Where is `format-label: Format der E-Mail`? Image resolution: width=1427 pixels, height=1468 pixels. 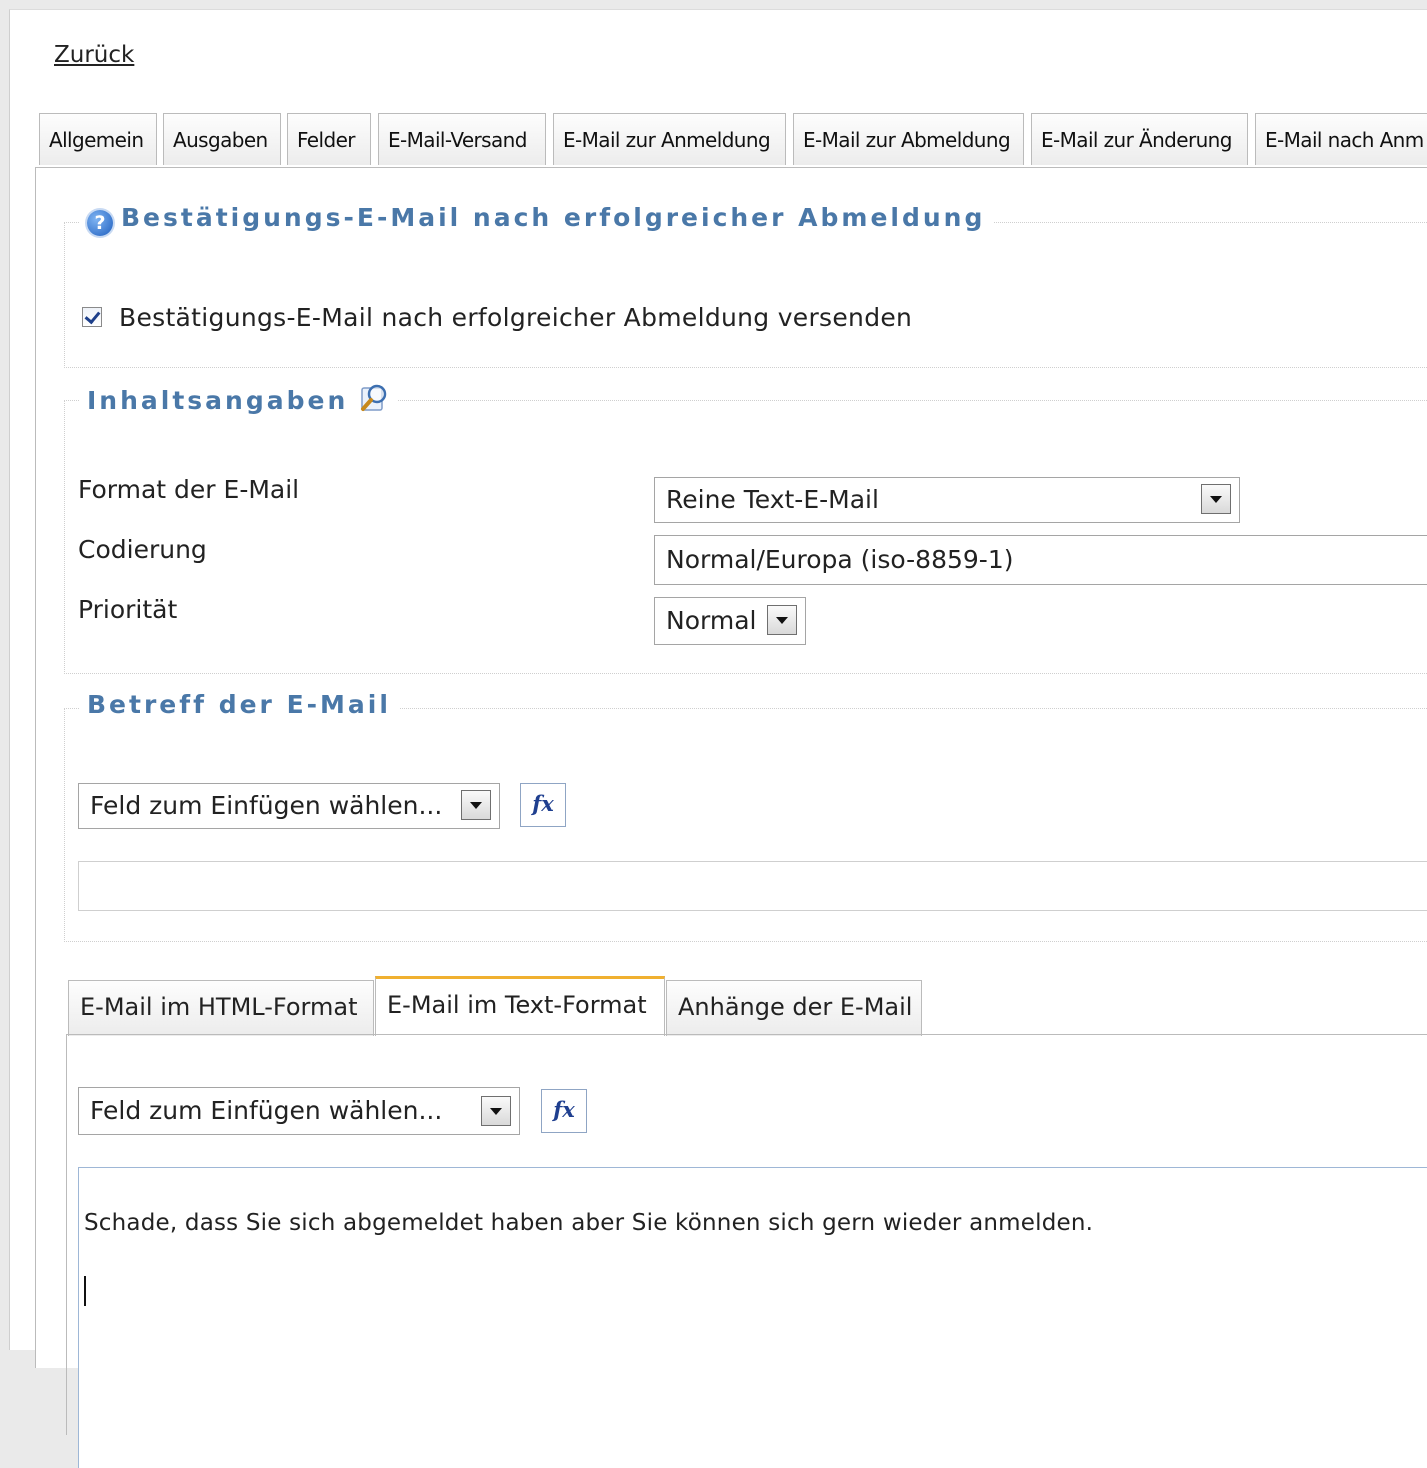
format-label: Format der E-Mail is located at coordinates (189, 489).